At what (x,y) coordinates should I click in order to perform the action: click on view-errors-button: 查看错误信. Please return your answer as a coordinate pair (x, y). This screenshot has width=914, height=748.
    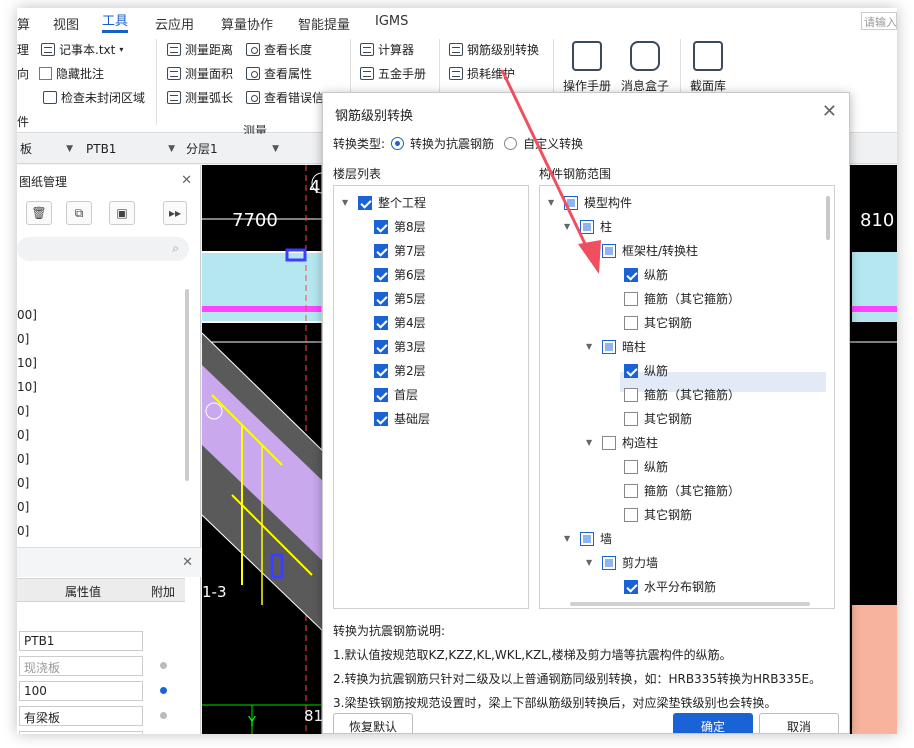
    Looking at the image, I should click on (285, 97).